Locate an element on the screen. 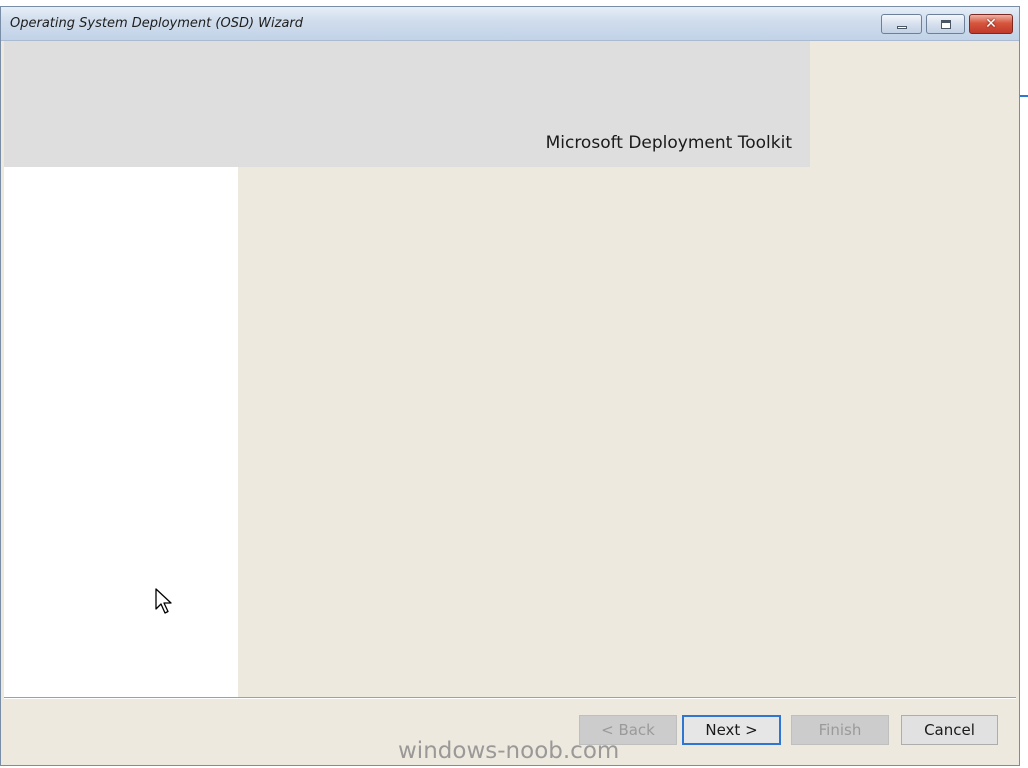 The height and width of the screenshot is (768, 1028). wizard-banner: Microsoft Deployment Toolkit is located at coordinates (407, 104).